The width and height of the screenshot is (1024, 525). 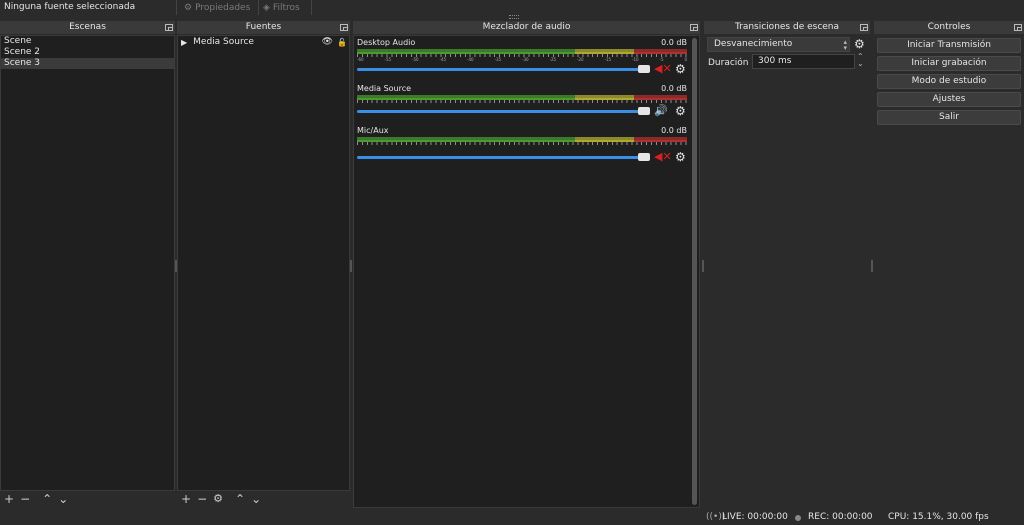 What do you see at coordinates (184, 42) in the screenshot?
I see `play-icon: ▶` at bounding box center [184, 42].